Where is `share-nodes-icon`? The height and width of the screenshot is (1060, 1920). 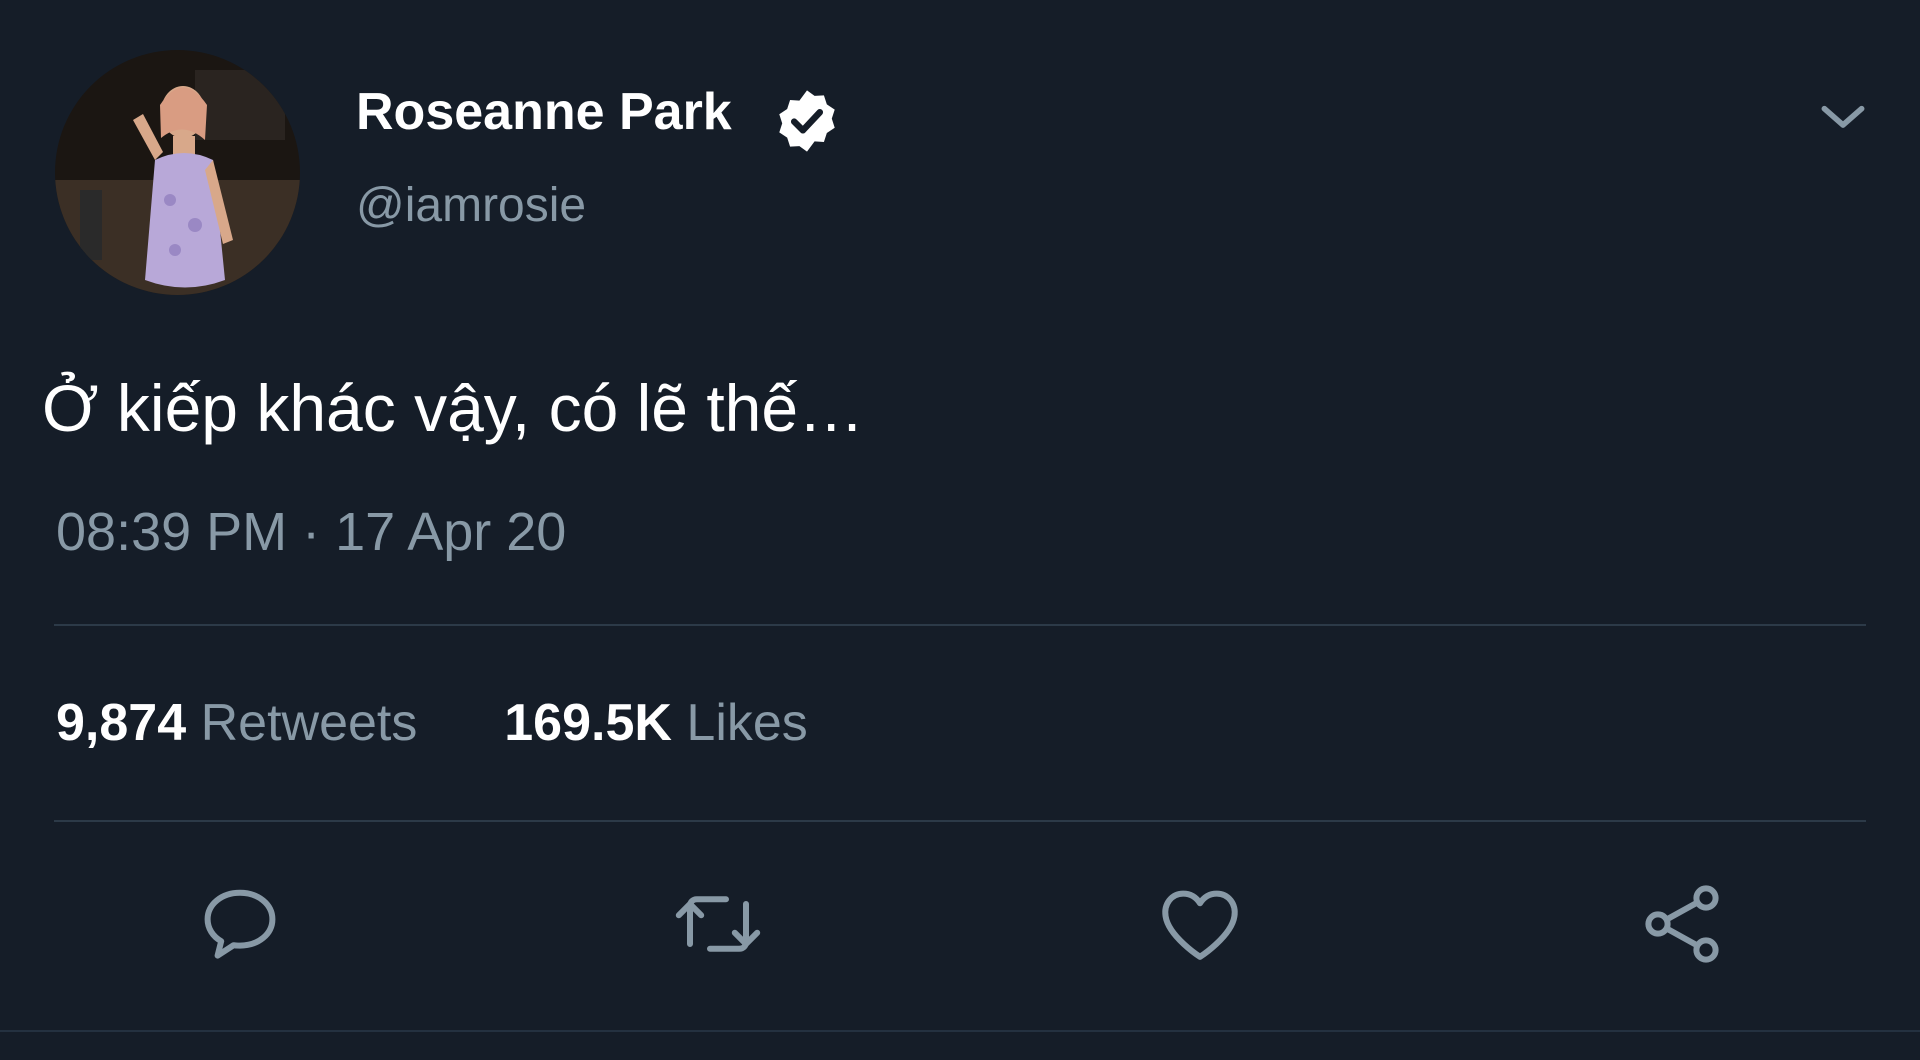 share-nodes-icon is located at coordinates (1682, 924).